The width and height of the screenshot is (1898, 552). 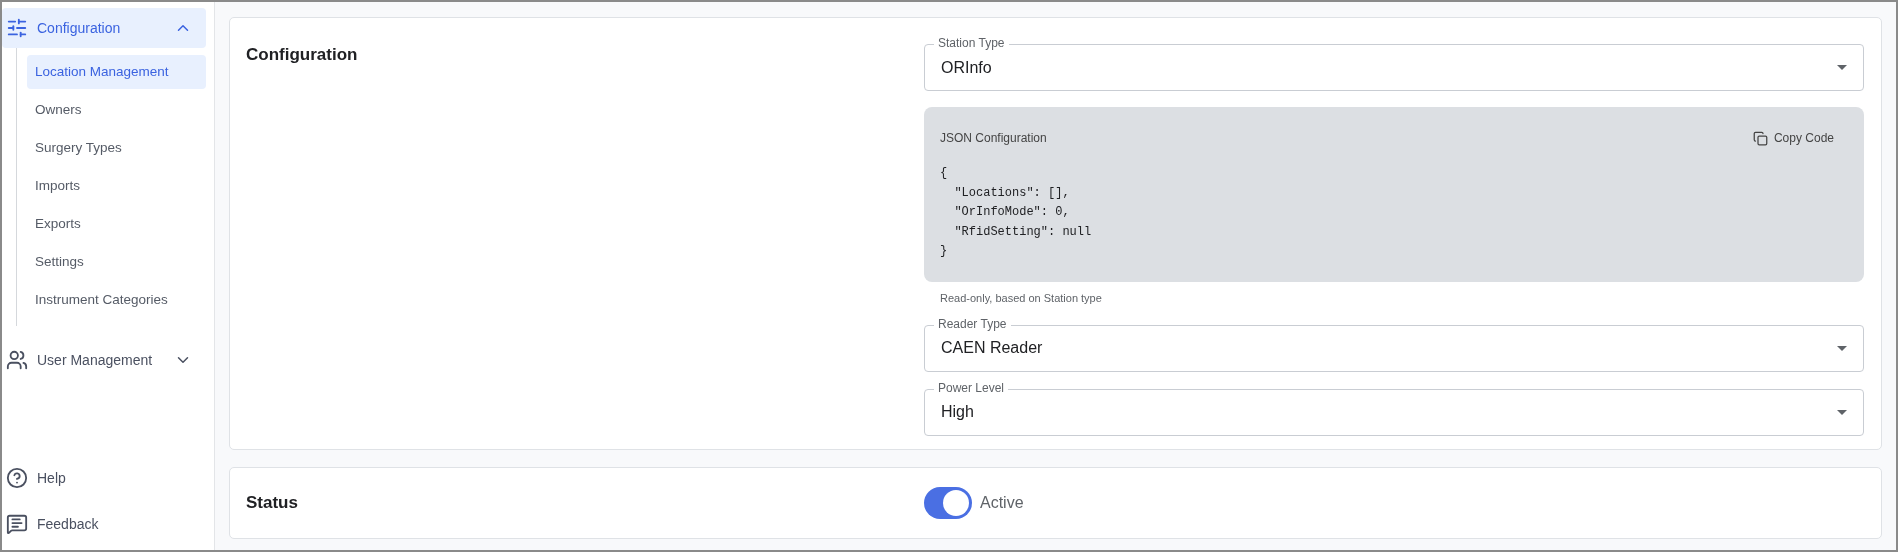 I want to click on chat-icon, so click(x=17, y=524).